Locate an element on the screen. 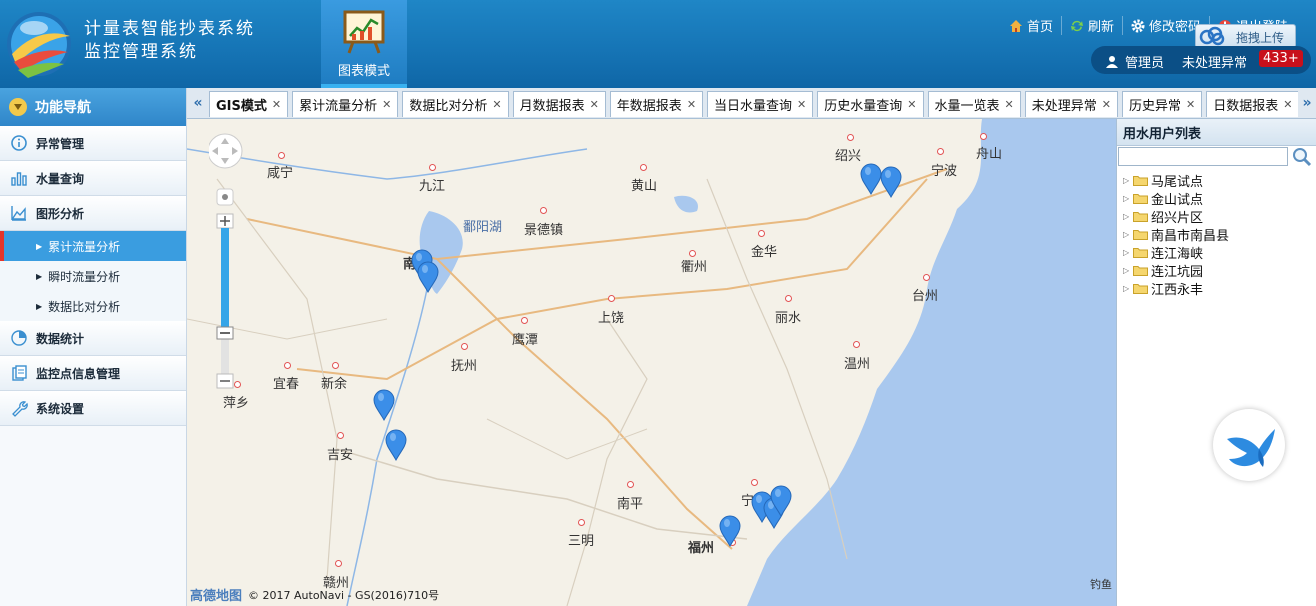 This screenshot has height=606, width=1316. tab-scroll-right-icon: » is located at coordinates (1307, 103).